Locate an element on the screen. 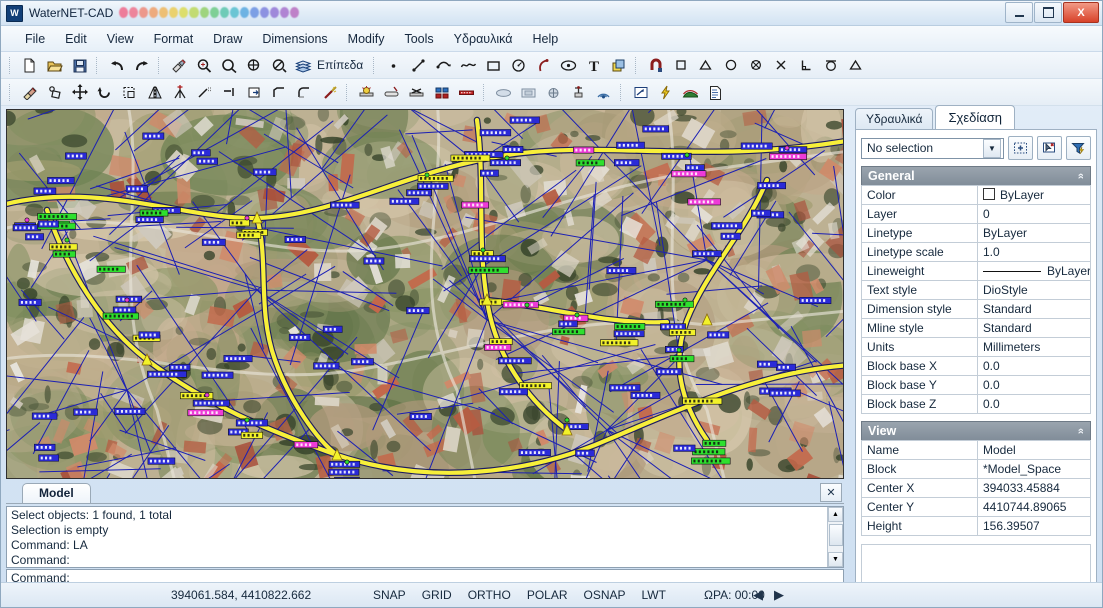 The image size is (1103, 608). property-value: DioStyle is located at coordinates (1034, 290).